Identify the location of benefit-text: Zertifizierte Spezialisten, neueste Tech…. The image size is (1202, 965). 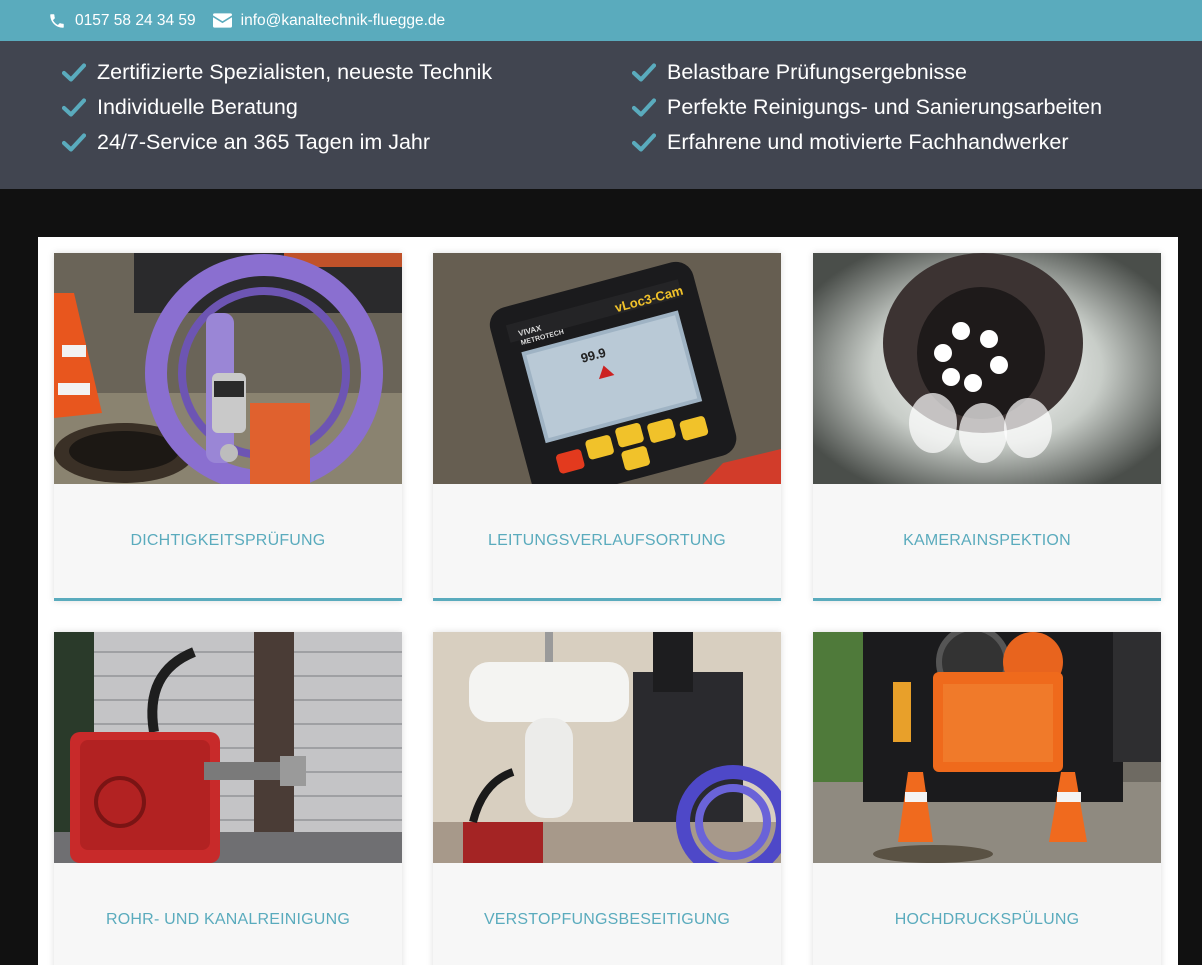
(295, 72).